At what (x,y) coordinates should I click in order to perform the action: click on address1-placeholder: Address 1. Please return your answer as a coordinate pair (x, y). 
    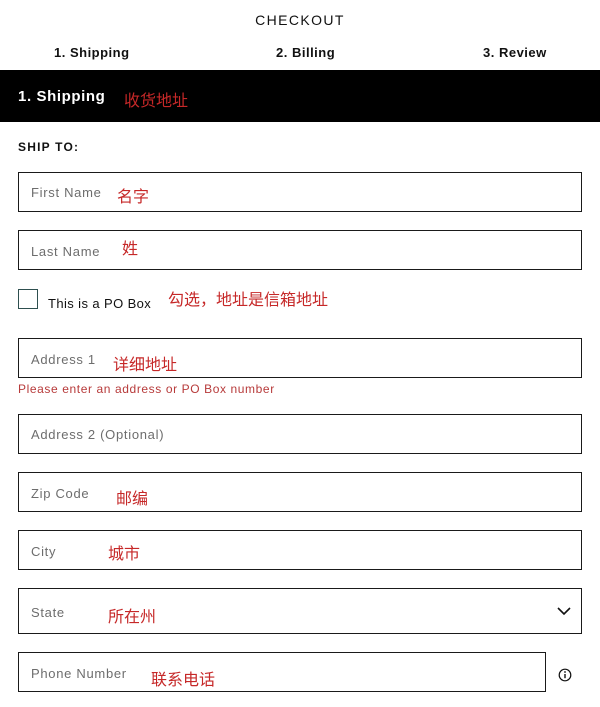
    Looking at the image, I should click on (63, 359).